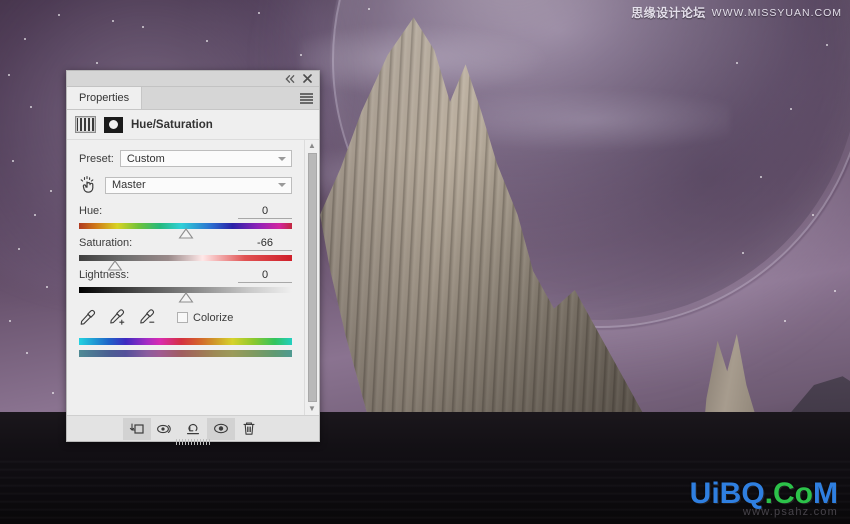 This screenshot has height=524, width=850. I want to click on scrollbar-thumb, so click(312, 277).